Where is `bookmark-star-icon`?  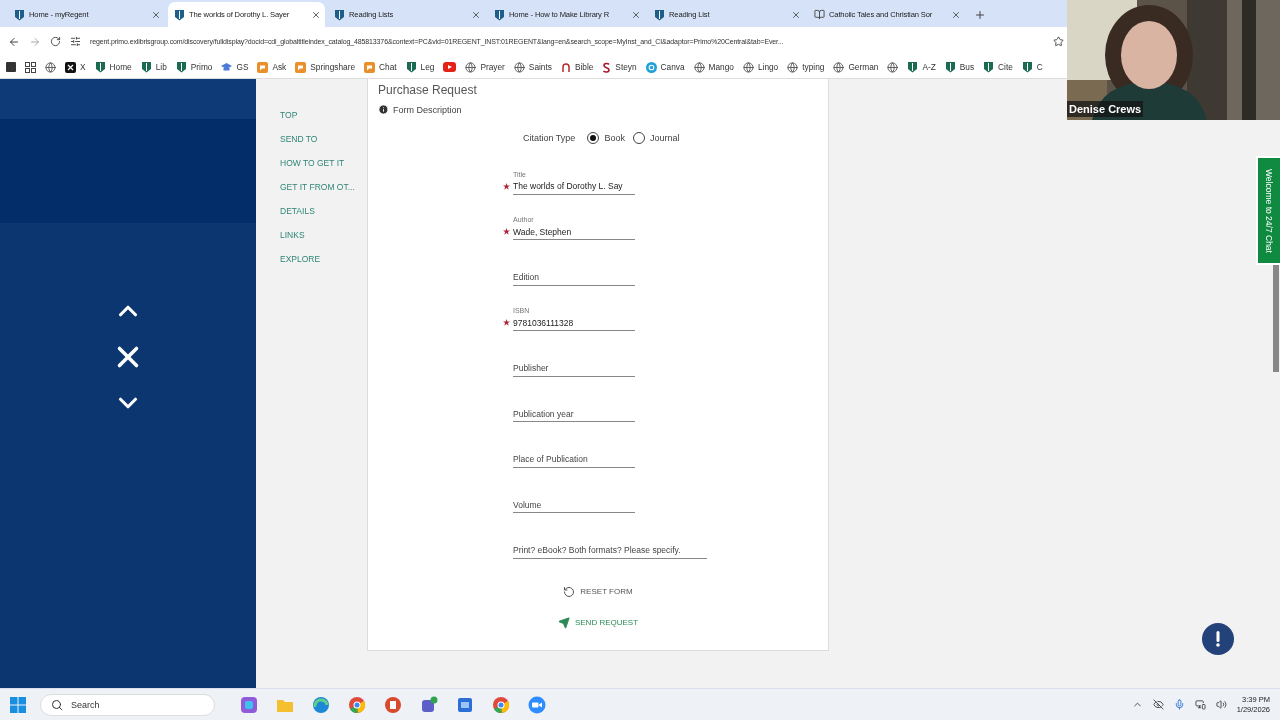 bookmark-star-icon is located at coordinates (1058, 41).